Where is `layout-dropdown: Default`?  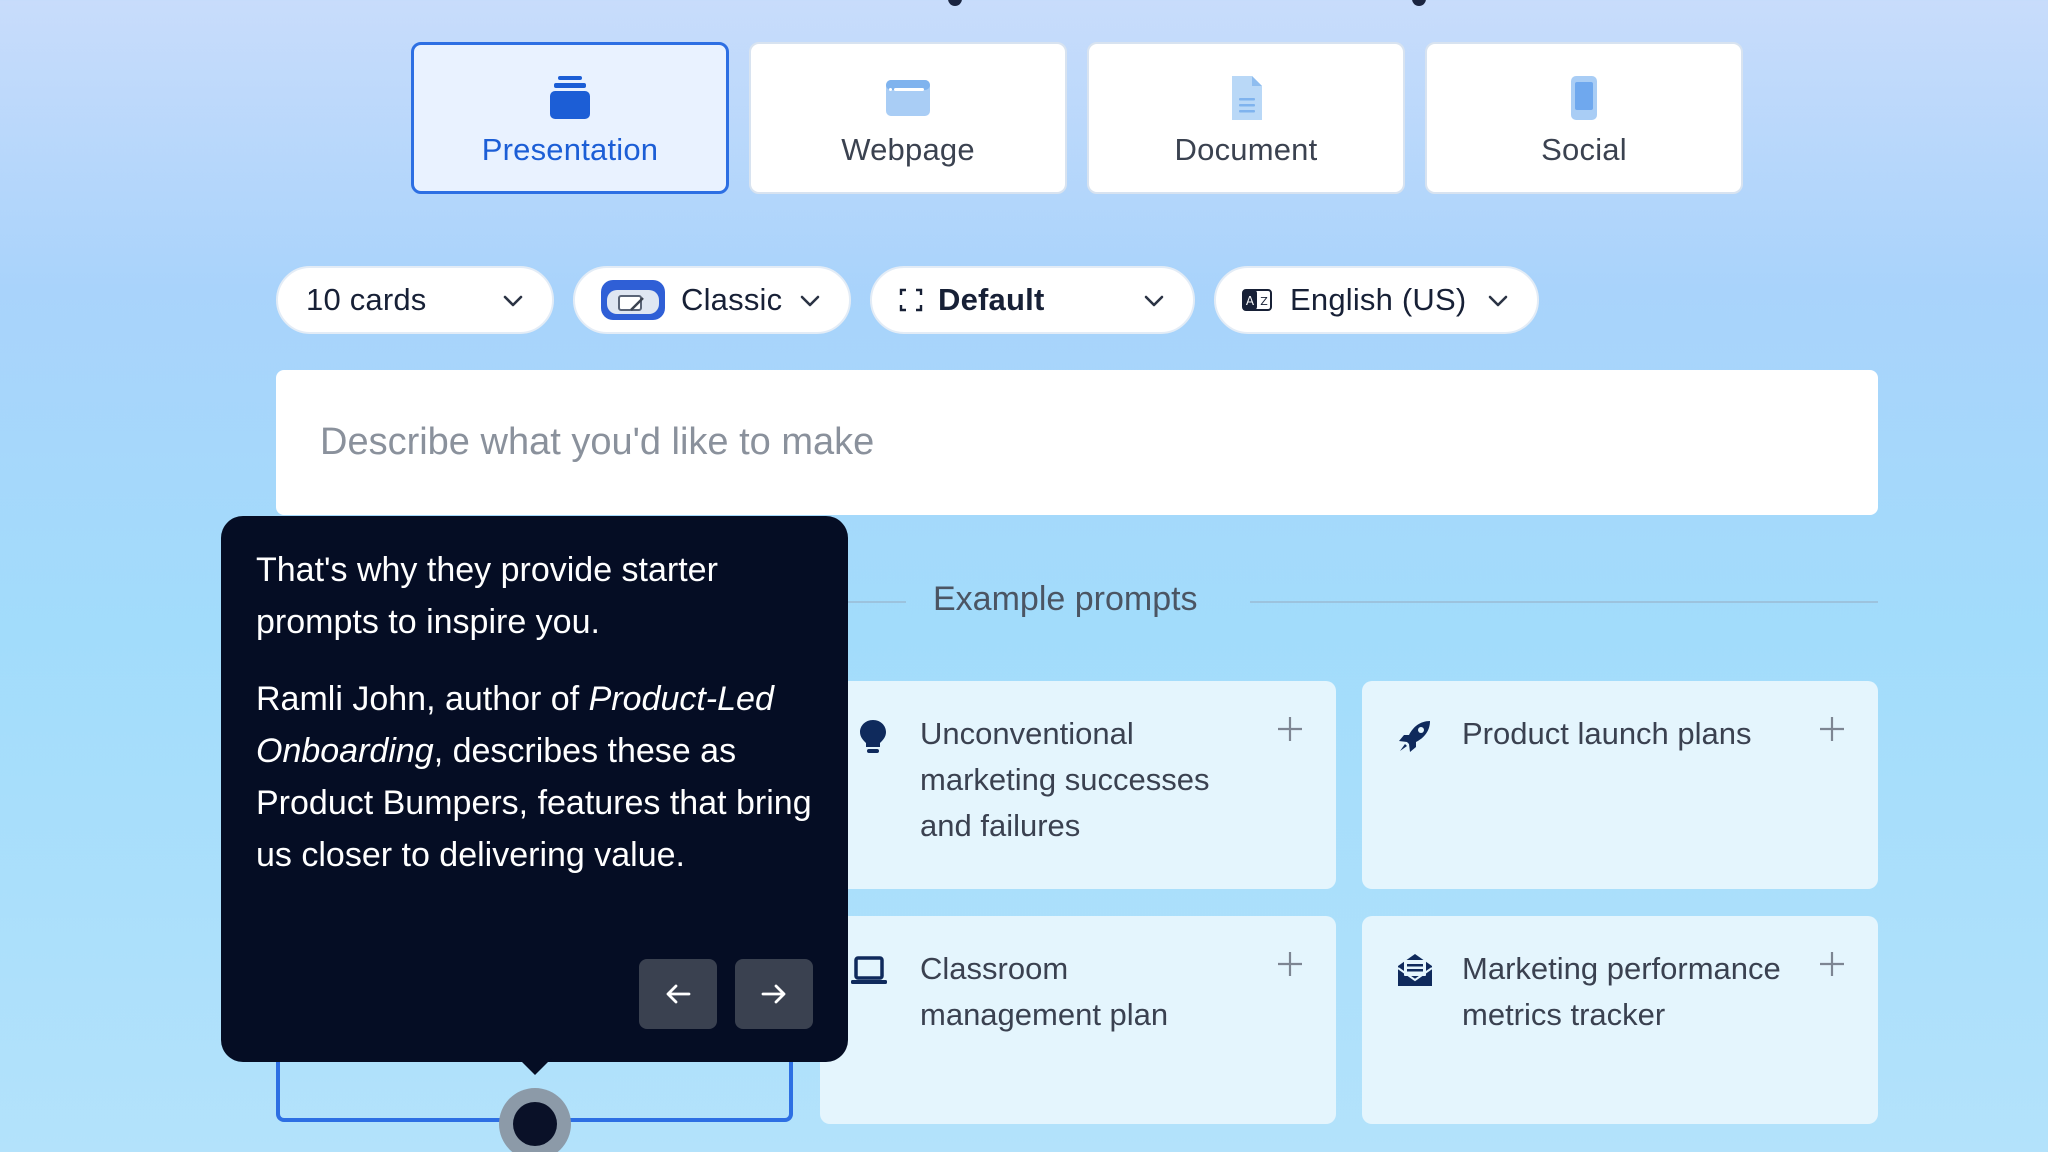
layout-dropdown: Default is located at coordinates (1032, 300).